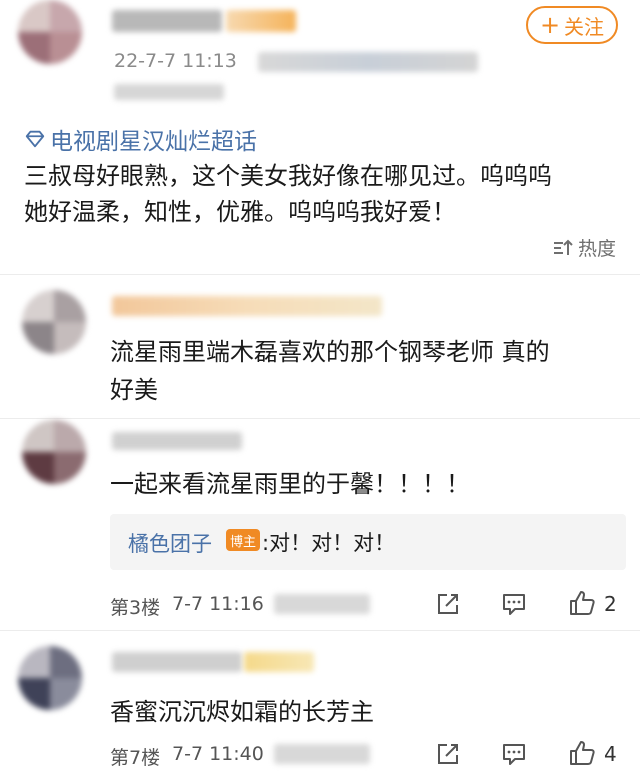 The width and height of the screenshot is (640, 776). I want to click on sort-button: 热度, so click(584, 247).